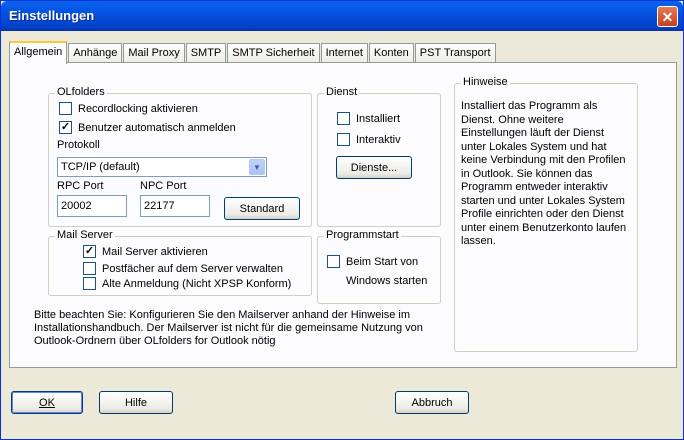 This screenshot has width=684, height=440. What do you see at coordinates (162, 167) in the screenshot?
I see `protokoll-select: TCP/IP (default) ▼` at bounding box center [162, 167].